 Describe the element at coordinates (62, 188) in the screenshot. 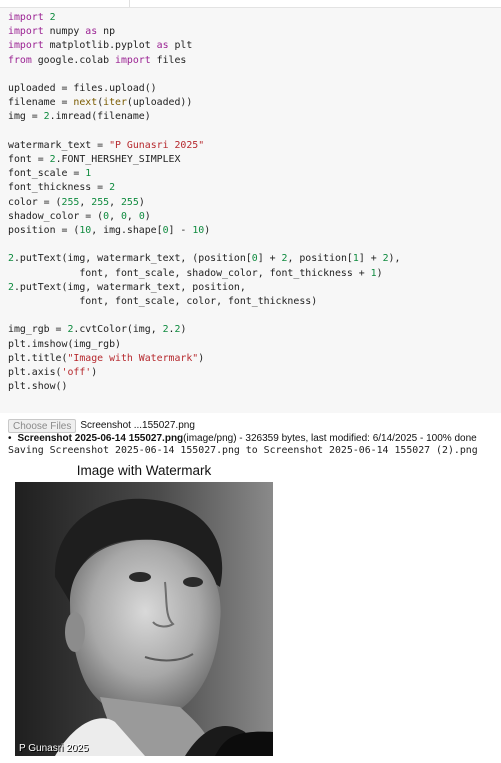

I see `code-line: font_thickness = 2` at that location.